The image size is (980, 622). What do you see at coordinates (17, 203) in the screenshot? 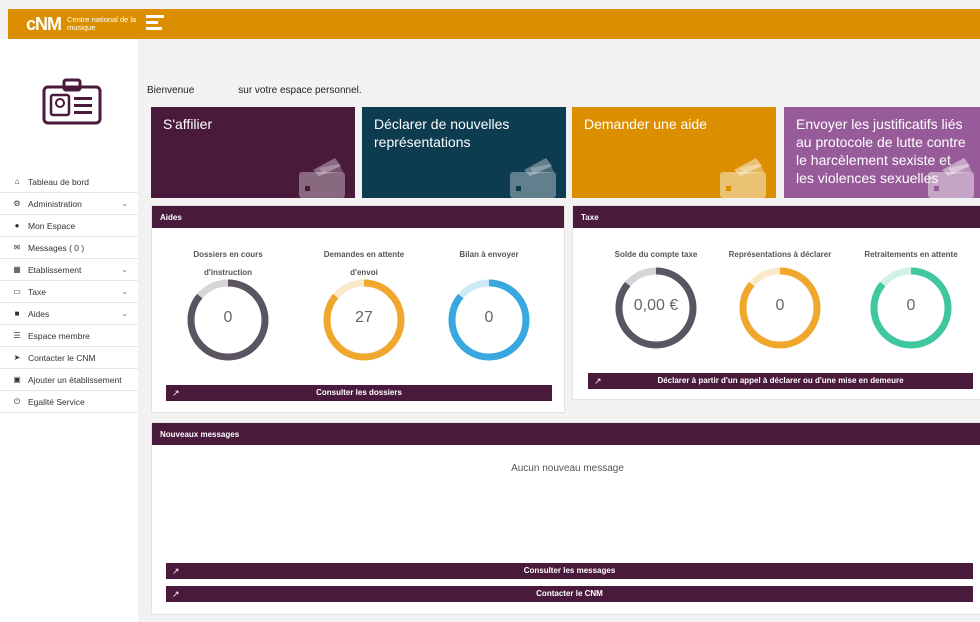
I see `gear-icon: ⚙` at bounding box center [17, 203].